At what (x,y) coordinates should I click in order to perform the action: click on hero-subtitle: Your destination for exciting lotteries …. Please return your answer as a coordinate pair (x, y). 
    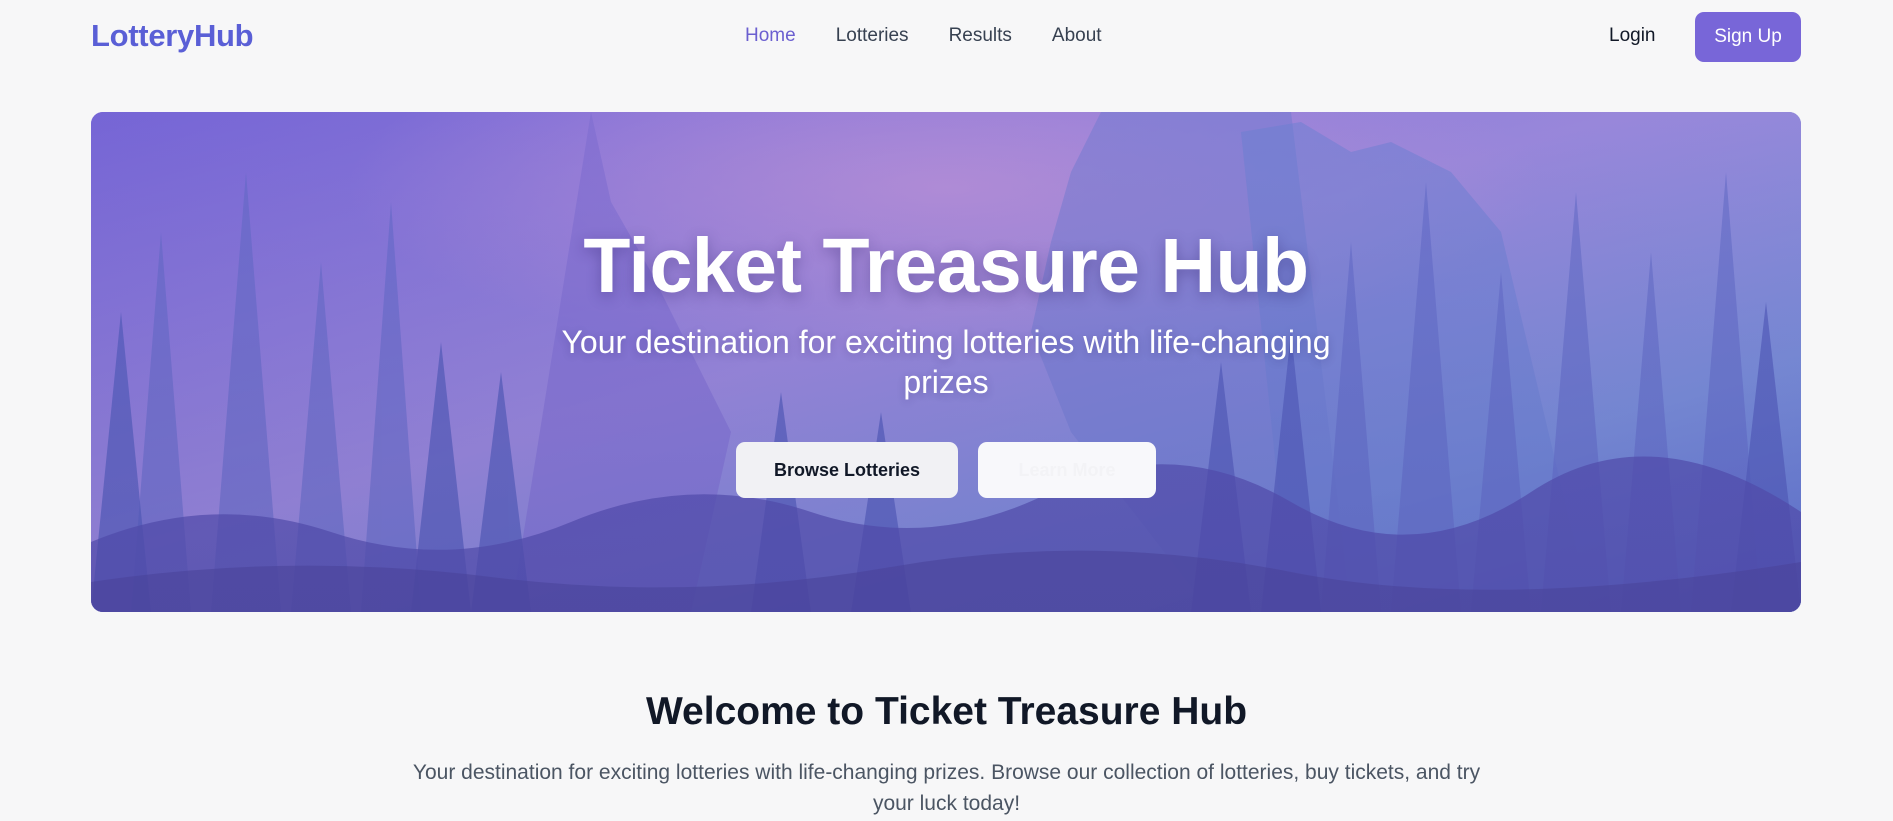
    Looking at the image, I should click on (946, 362).